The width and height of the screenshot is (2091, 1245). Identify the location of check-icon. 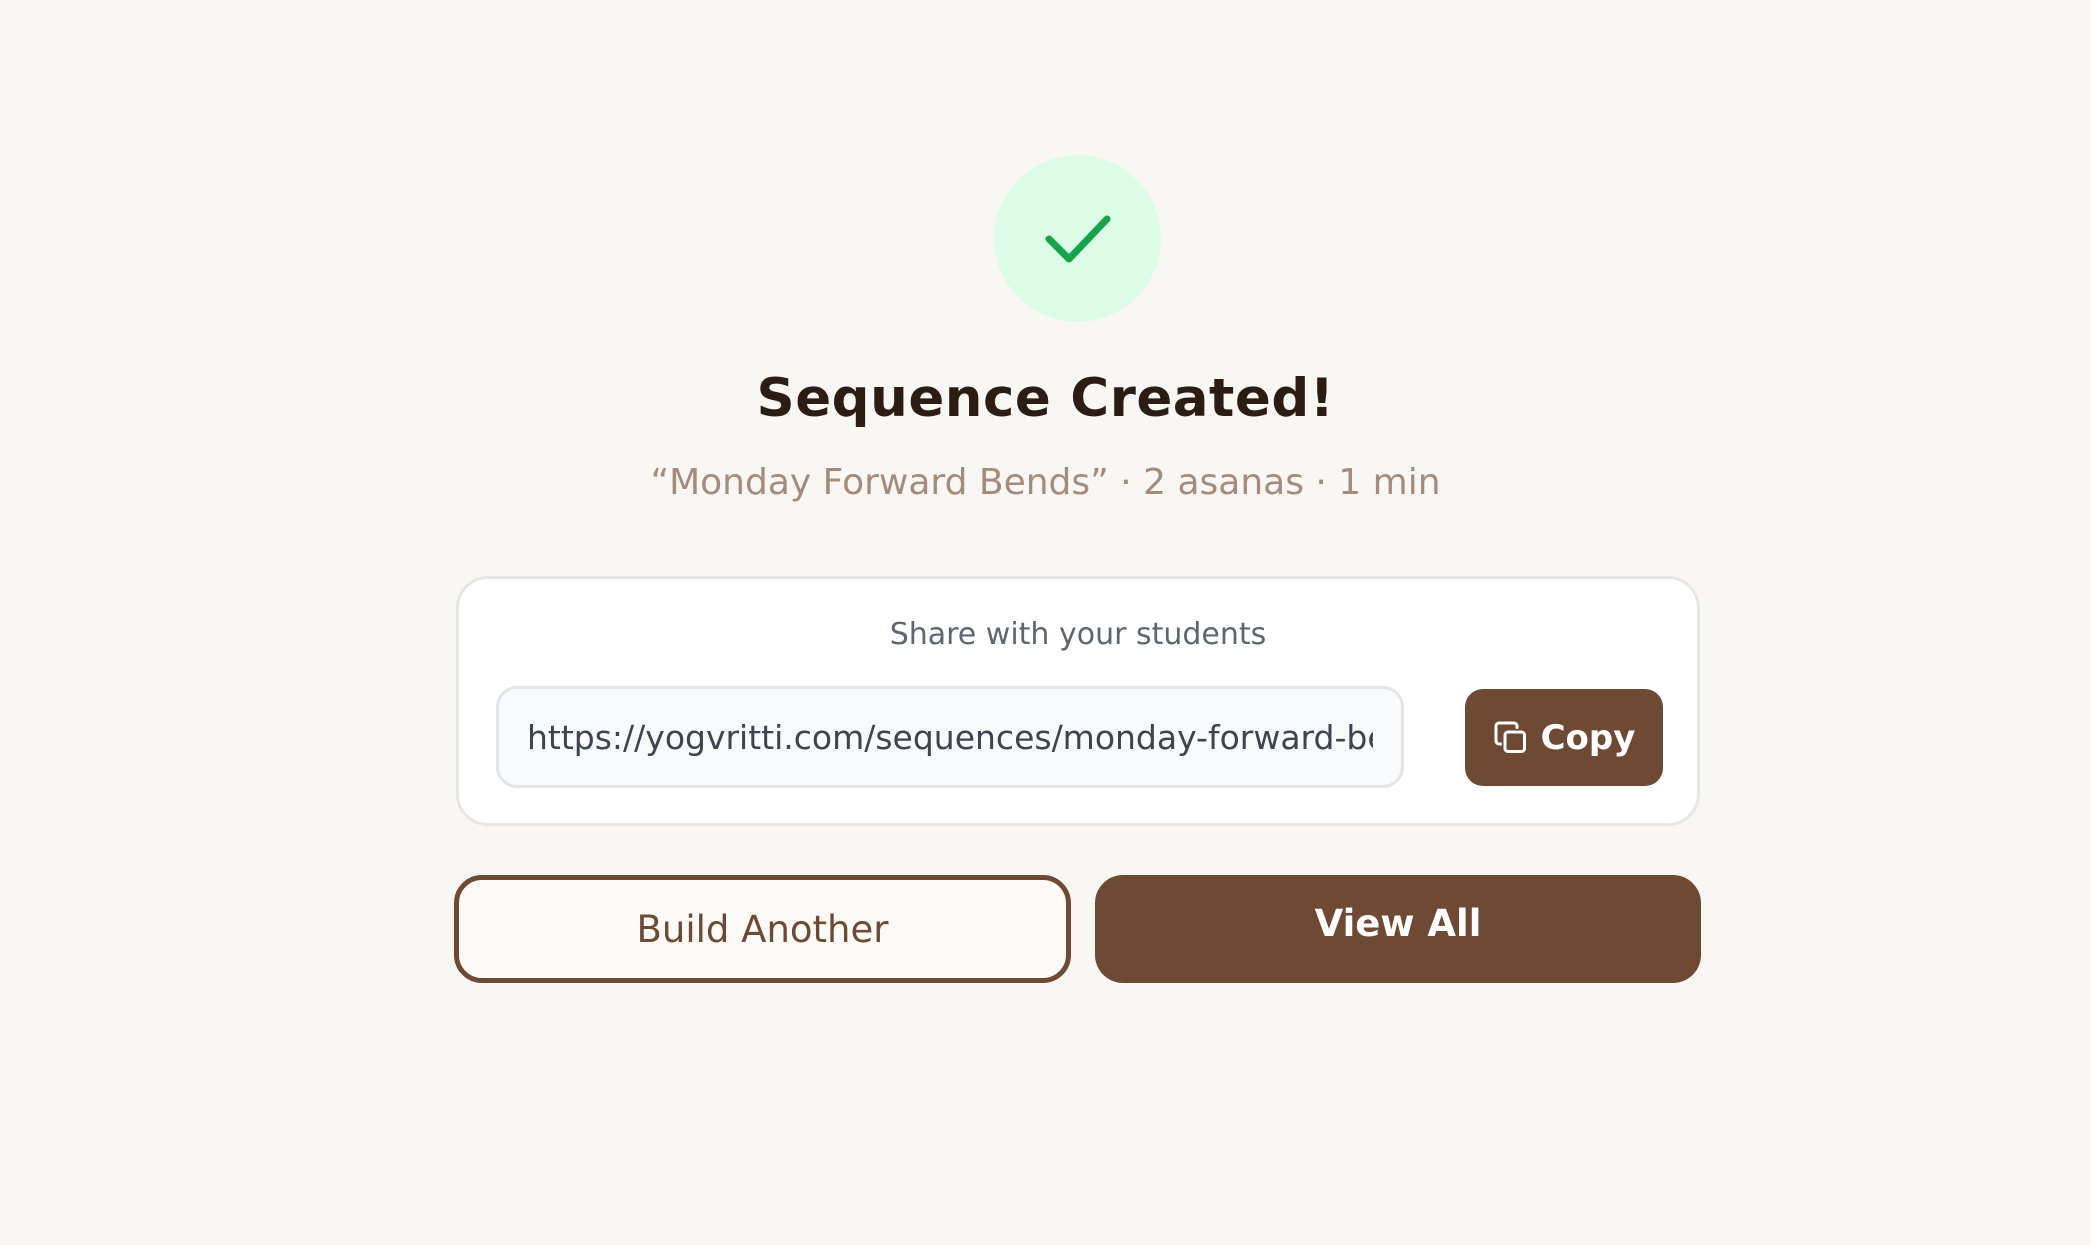
(1077, 238).